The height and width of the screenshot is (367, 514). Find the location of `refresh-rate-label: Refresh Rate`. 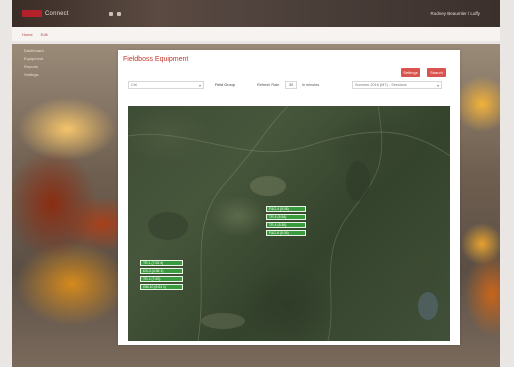

refresh-rate-label: Refresh Rate is located at coordinates (268, 85).